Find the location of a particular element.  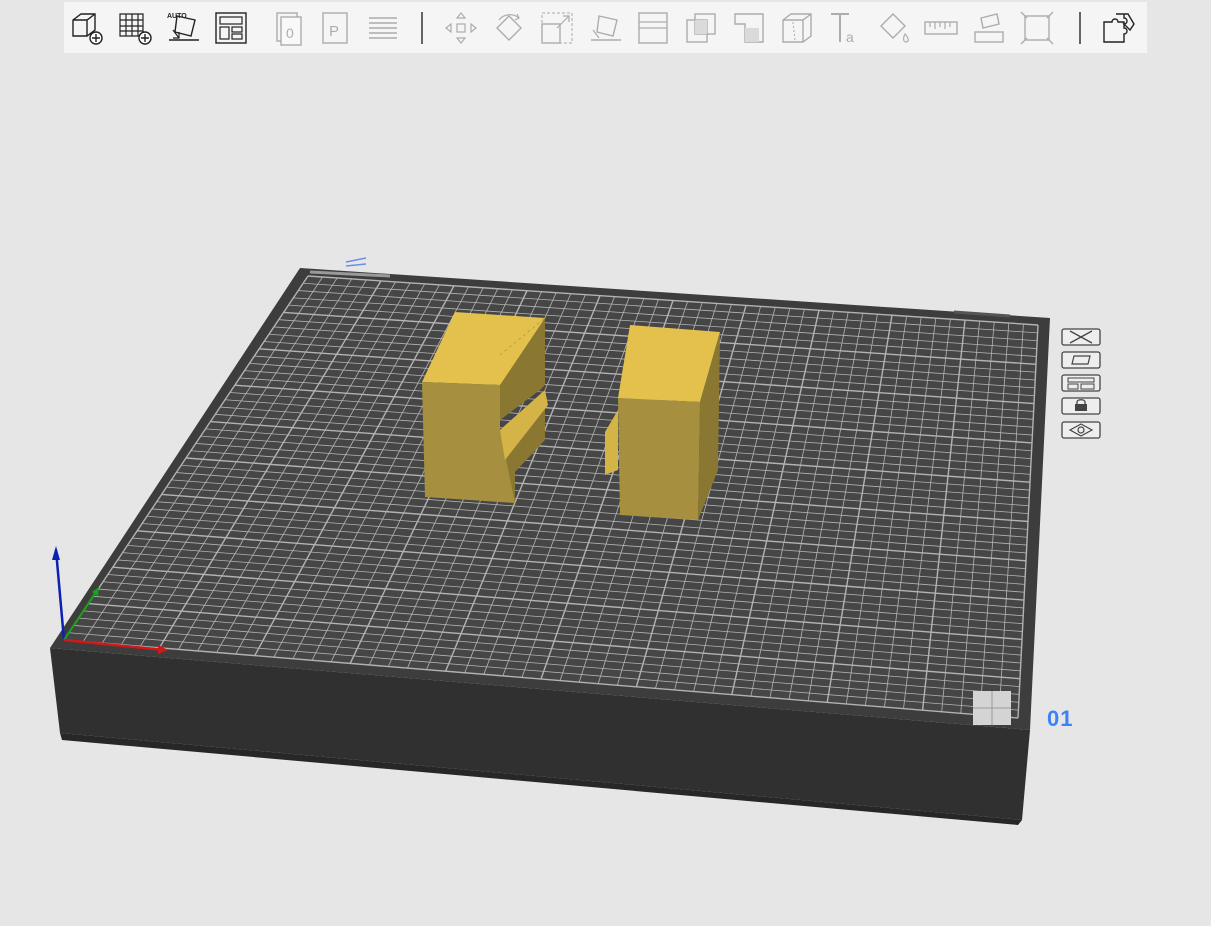

main-toolbar: AUTO 0 P a is located at coordinates (605, 27).